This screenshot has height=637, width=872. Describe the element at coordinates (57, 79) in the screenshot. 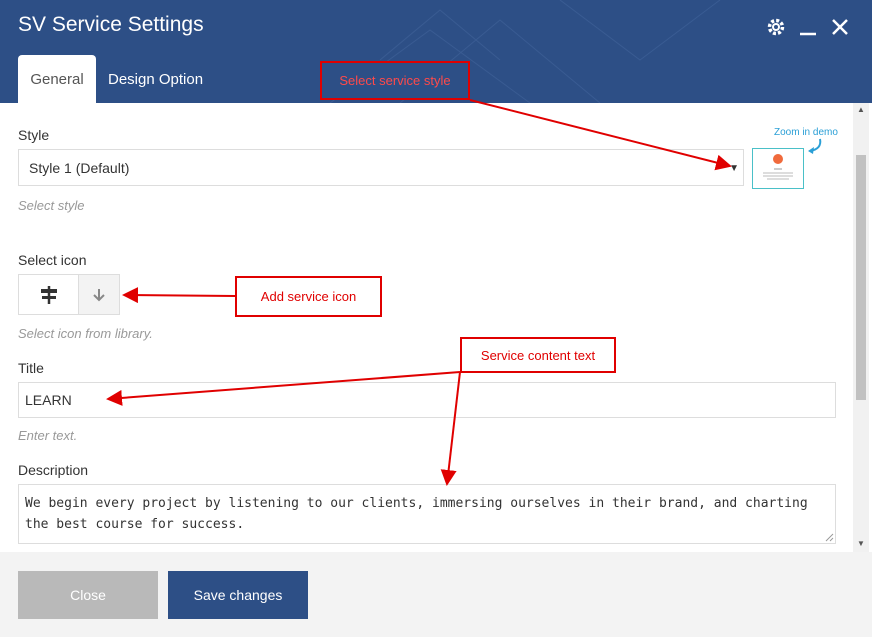

I see `tab-general: General` at that location.